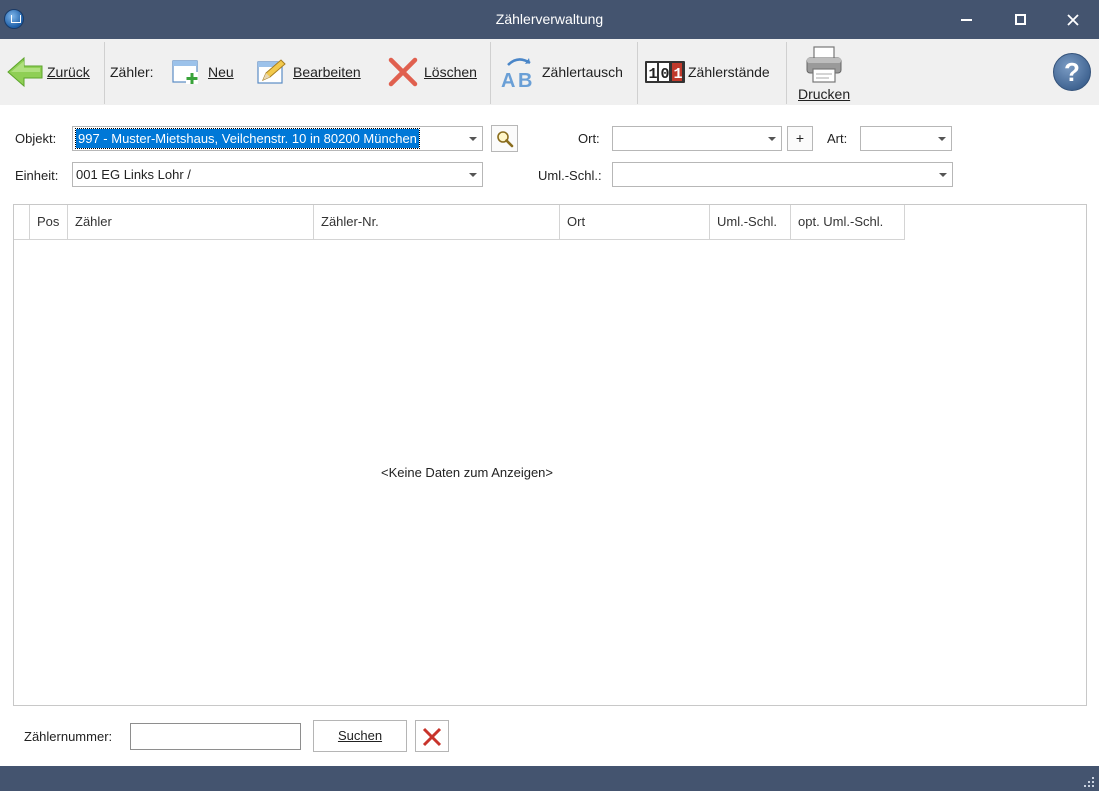 Image resolution: width=1099 pixels, height=791 pixels. Describe the element at coordinates (582, 72) in the screenshot. I see `meter-swap-label: Zählertausch` at that location.